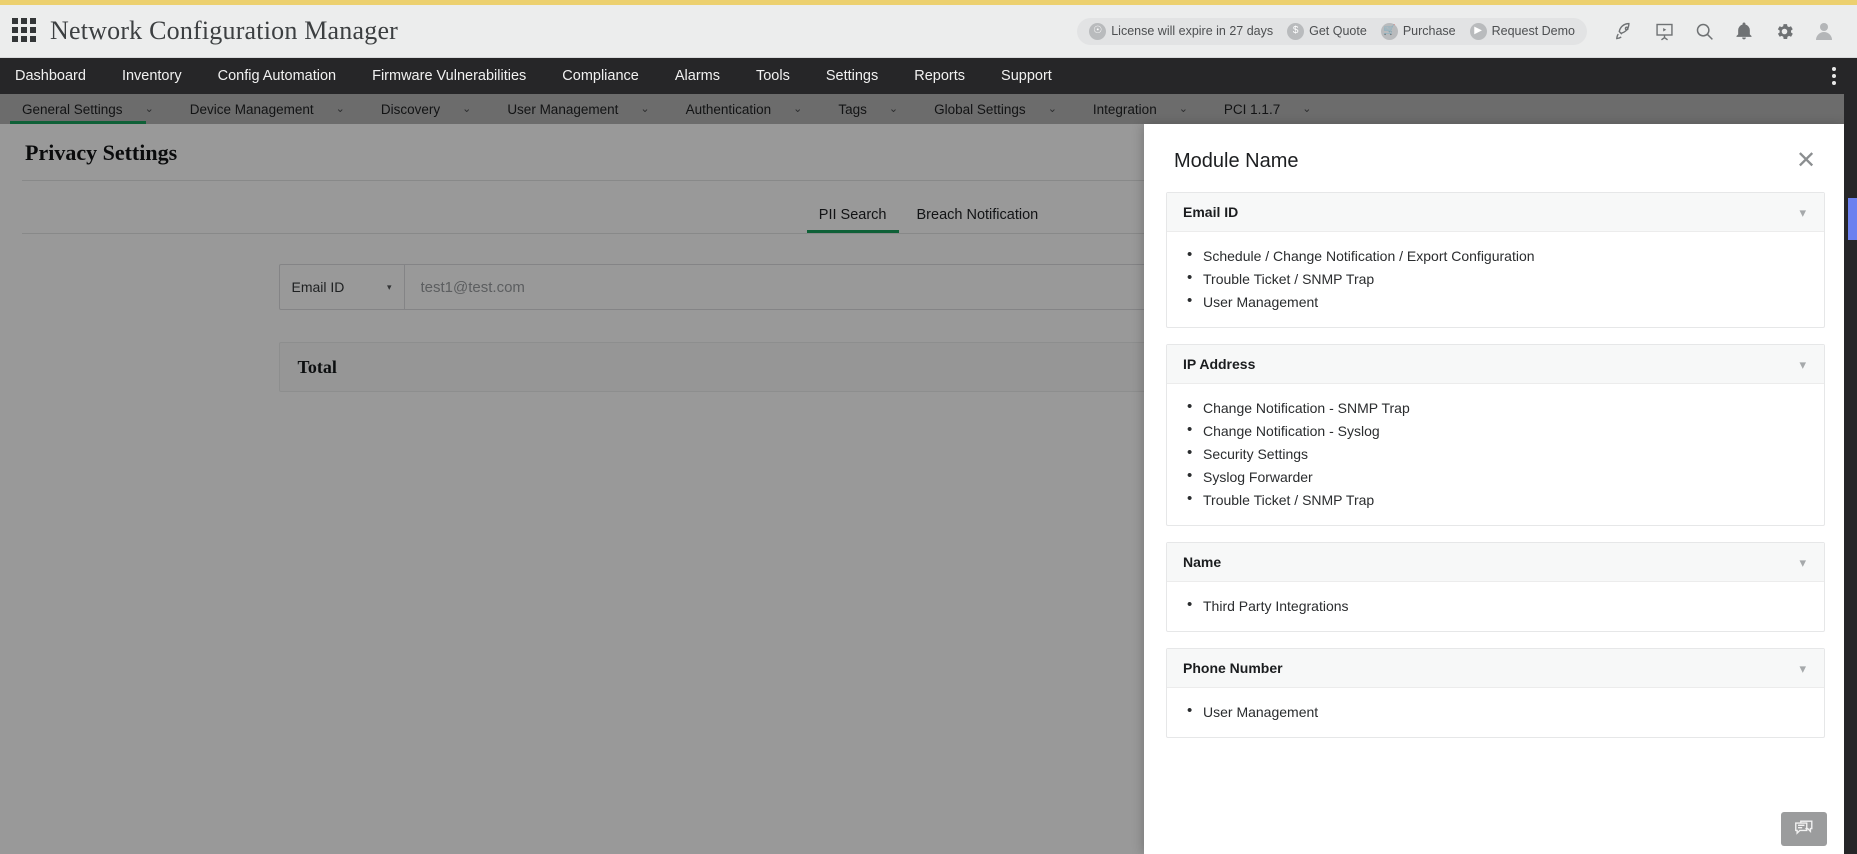  Describe the element at coordinates (52, 76) in the screenshot. I see `nav-item-dashboard: Dashboard` at that location.